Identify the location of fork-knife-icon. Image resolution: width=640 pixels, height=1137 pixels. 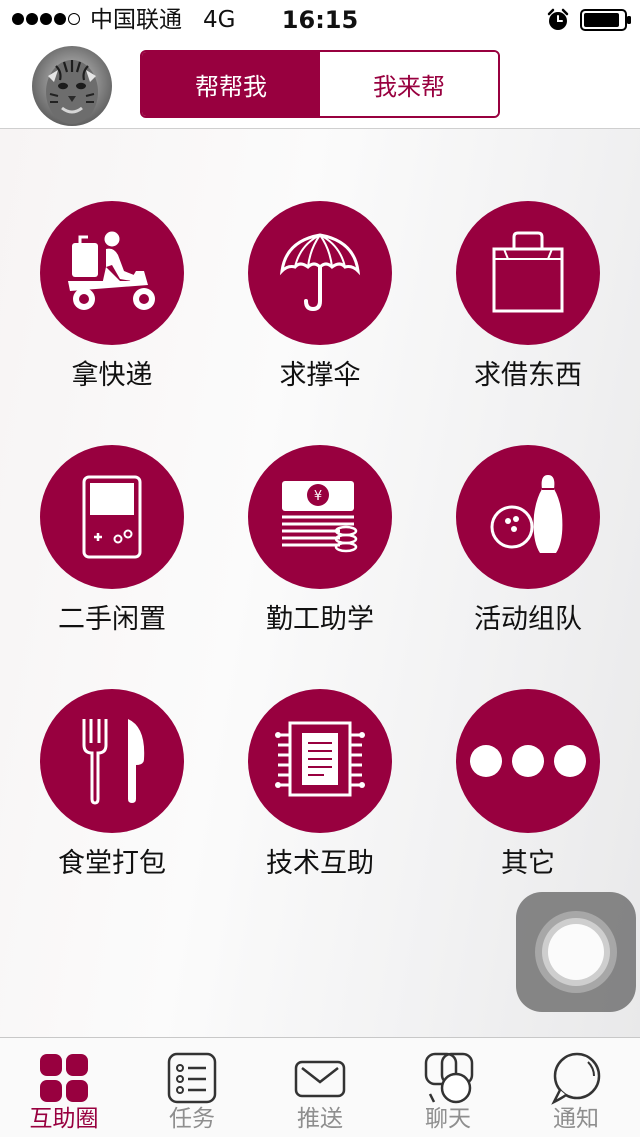
(113, 762).